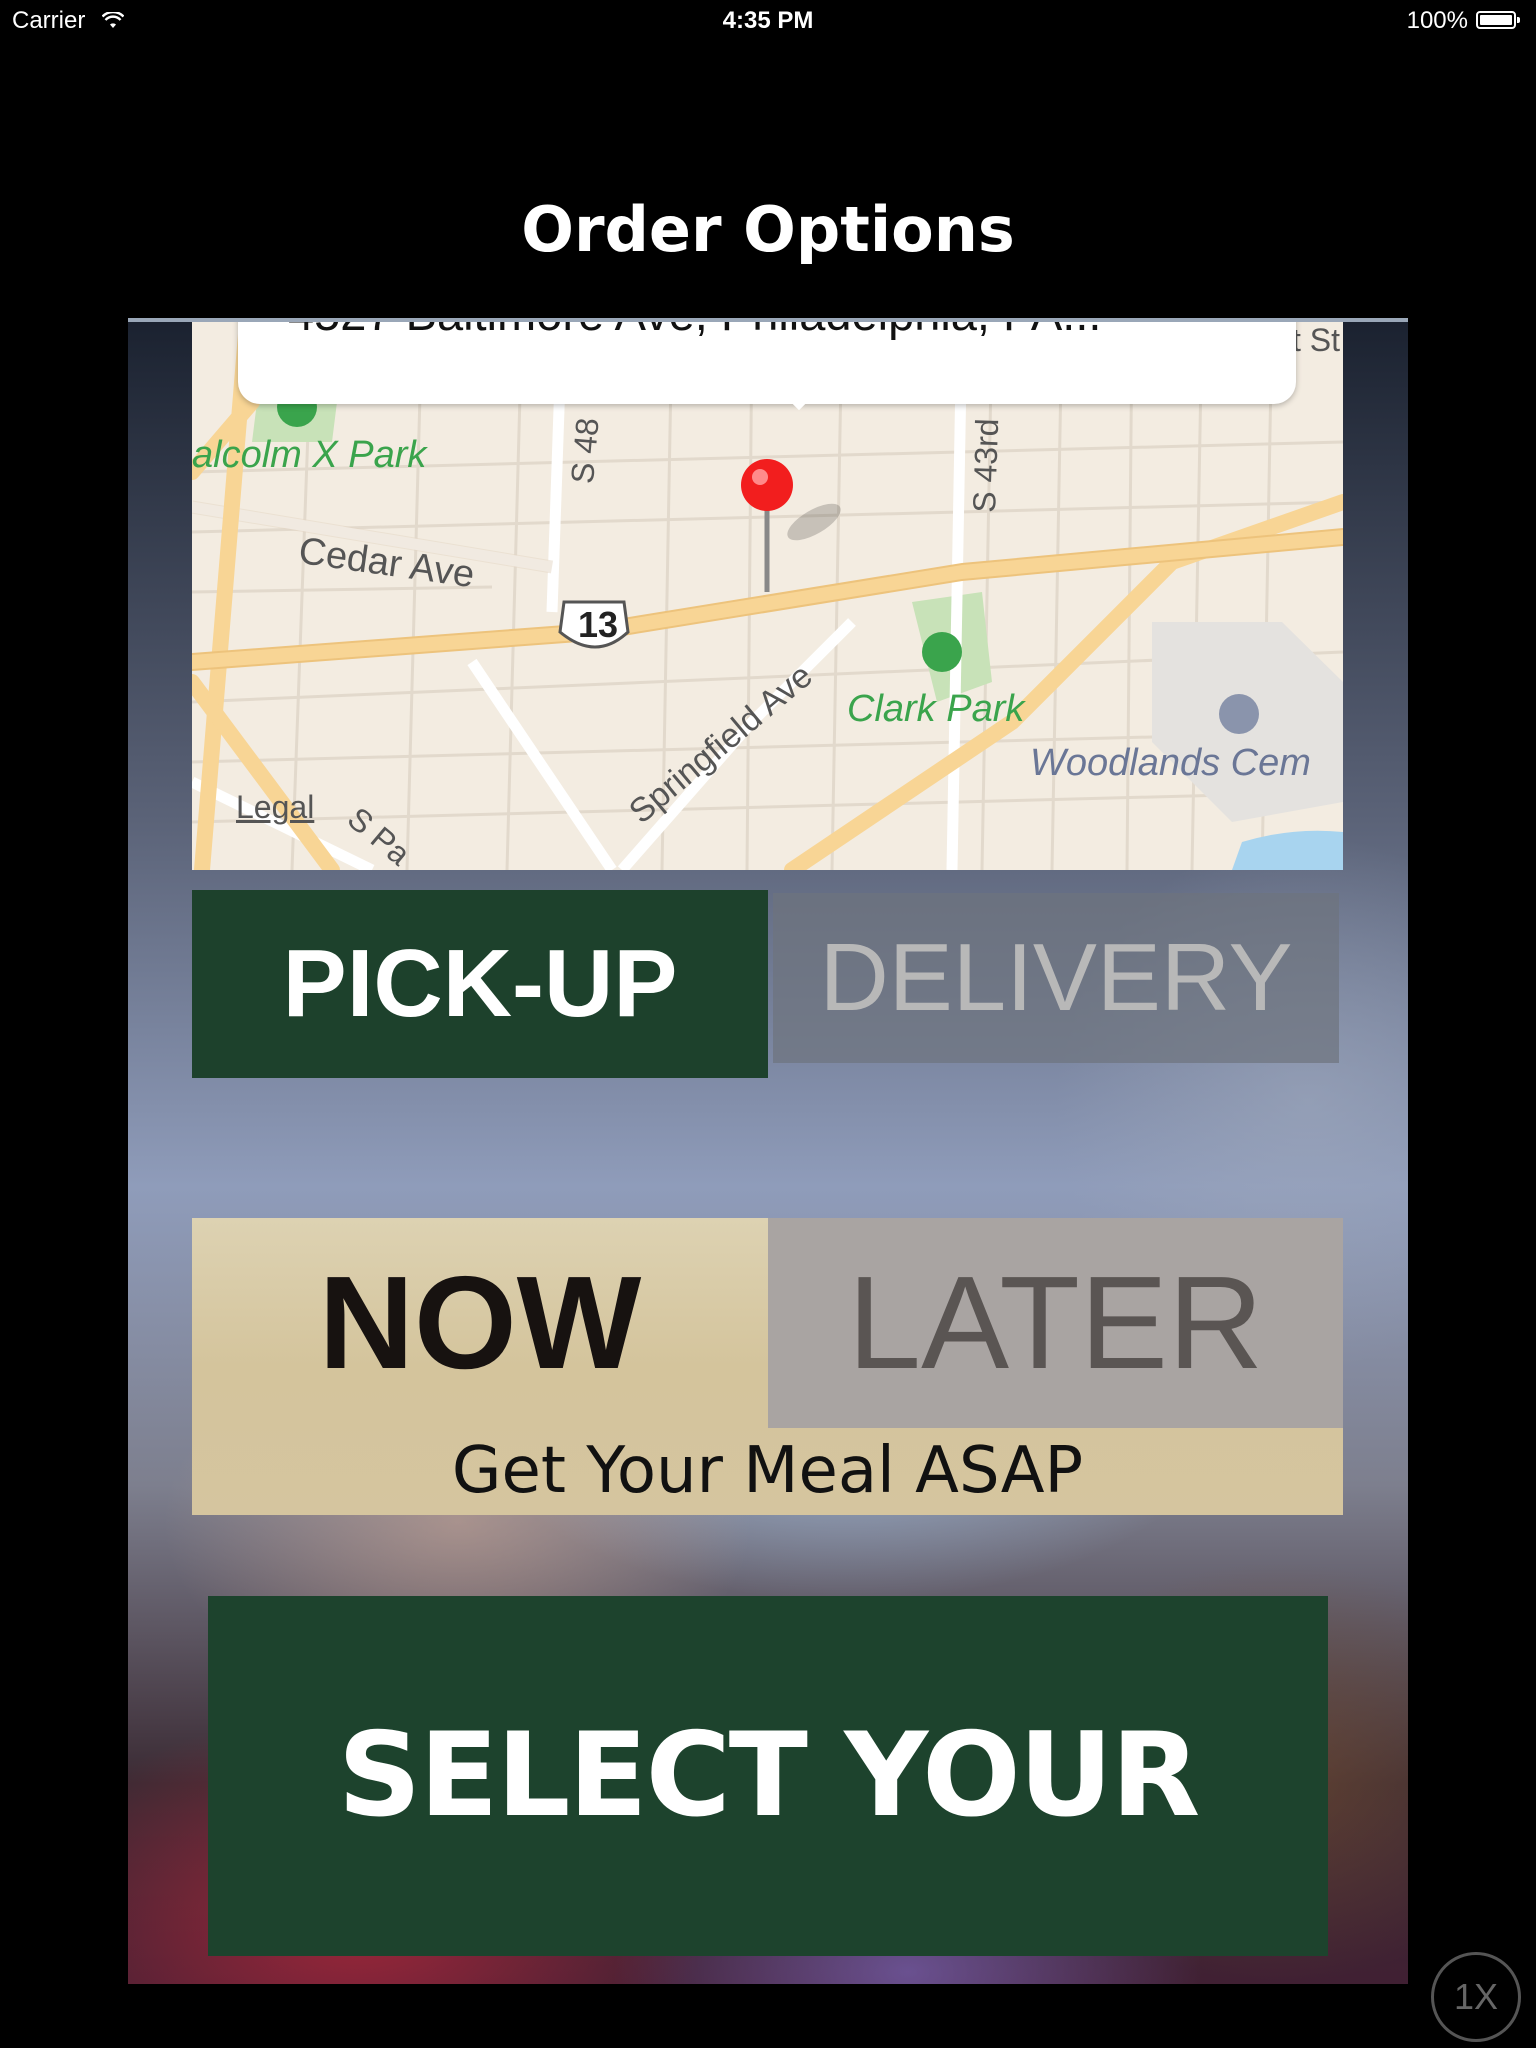 The image size is (1536, 2048). Describe the element at coordinates (1437, 20) in the screenshot. I see `battery-percent: 100%` at that location.